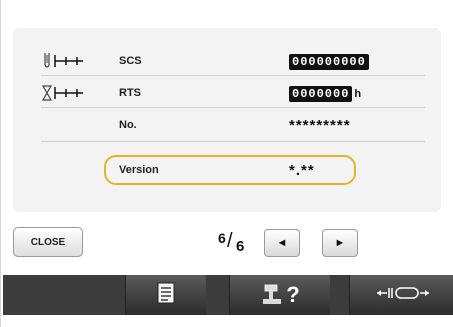  I want to click on frame-move-icon, so click(403, 295).